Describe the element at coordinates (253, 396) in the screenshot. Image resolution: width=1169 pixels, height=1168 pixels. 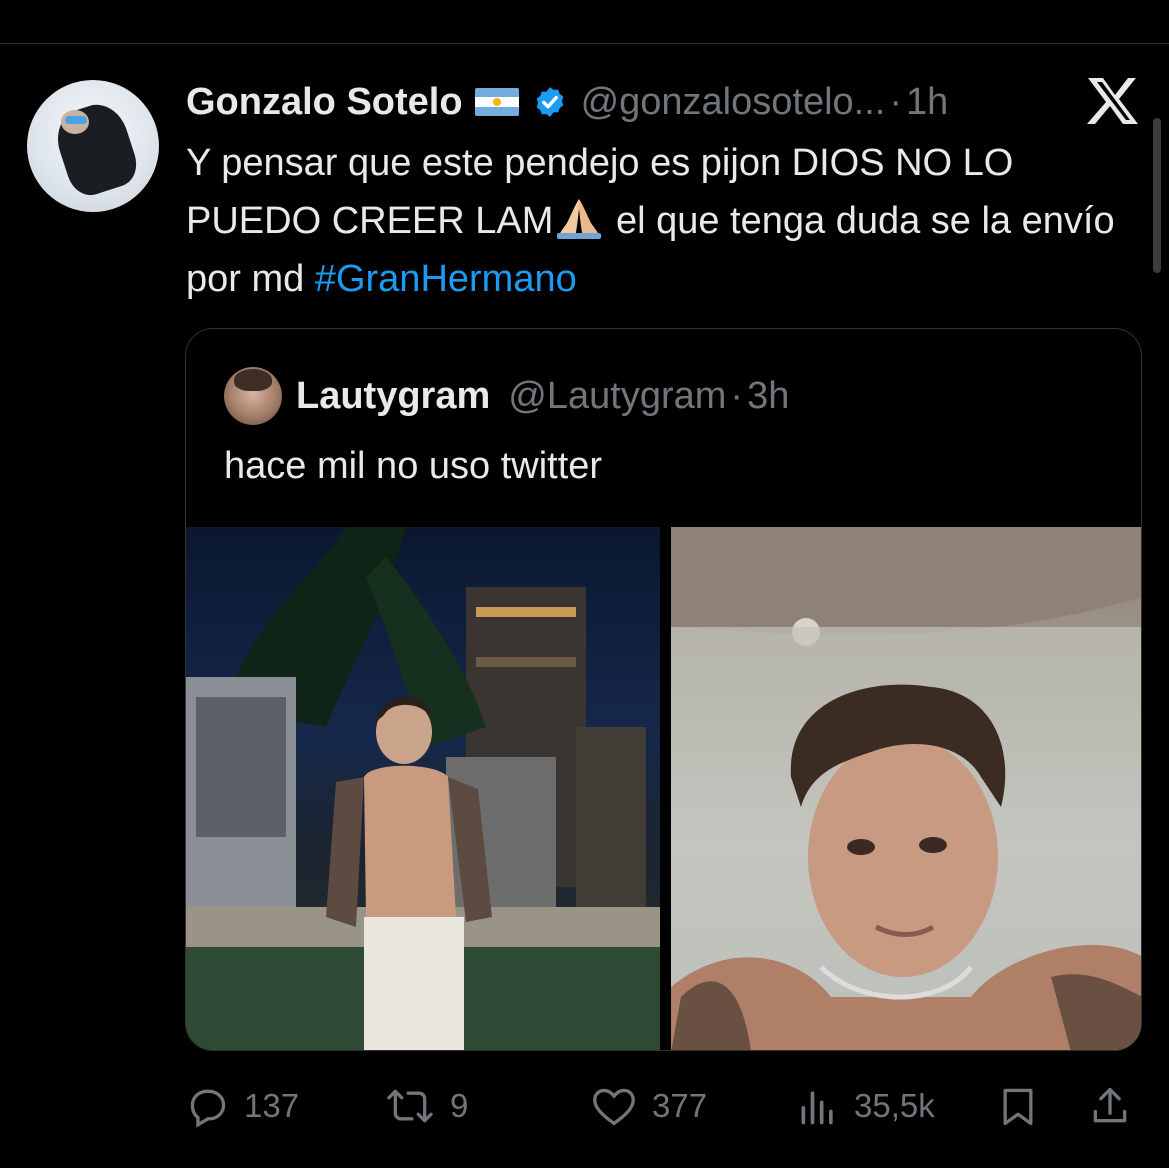
I see `quoted-author-avatar` at that location.